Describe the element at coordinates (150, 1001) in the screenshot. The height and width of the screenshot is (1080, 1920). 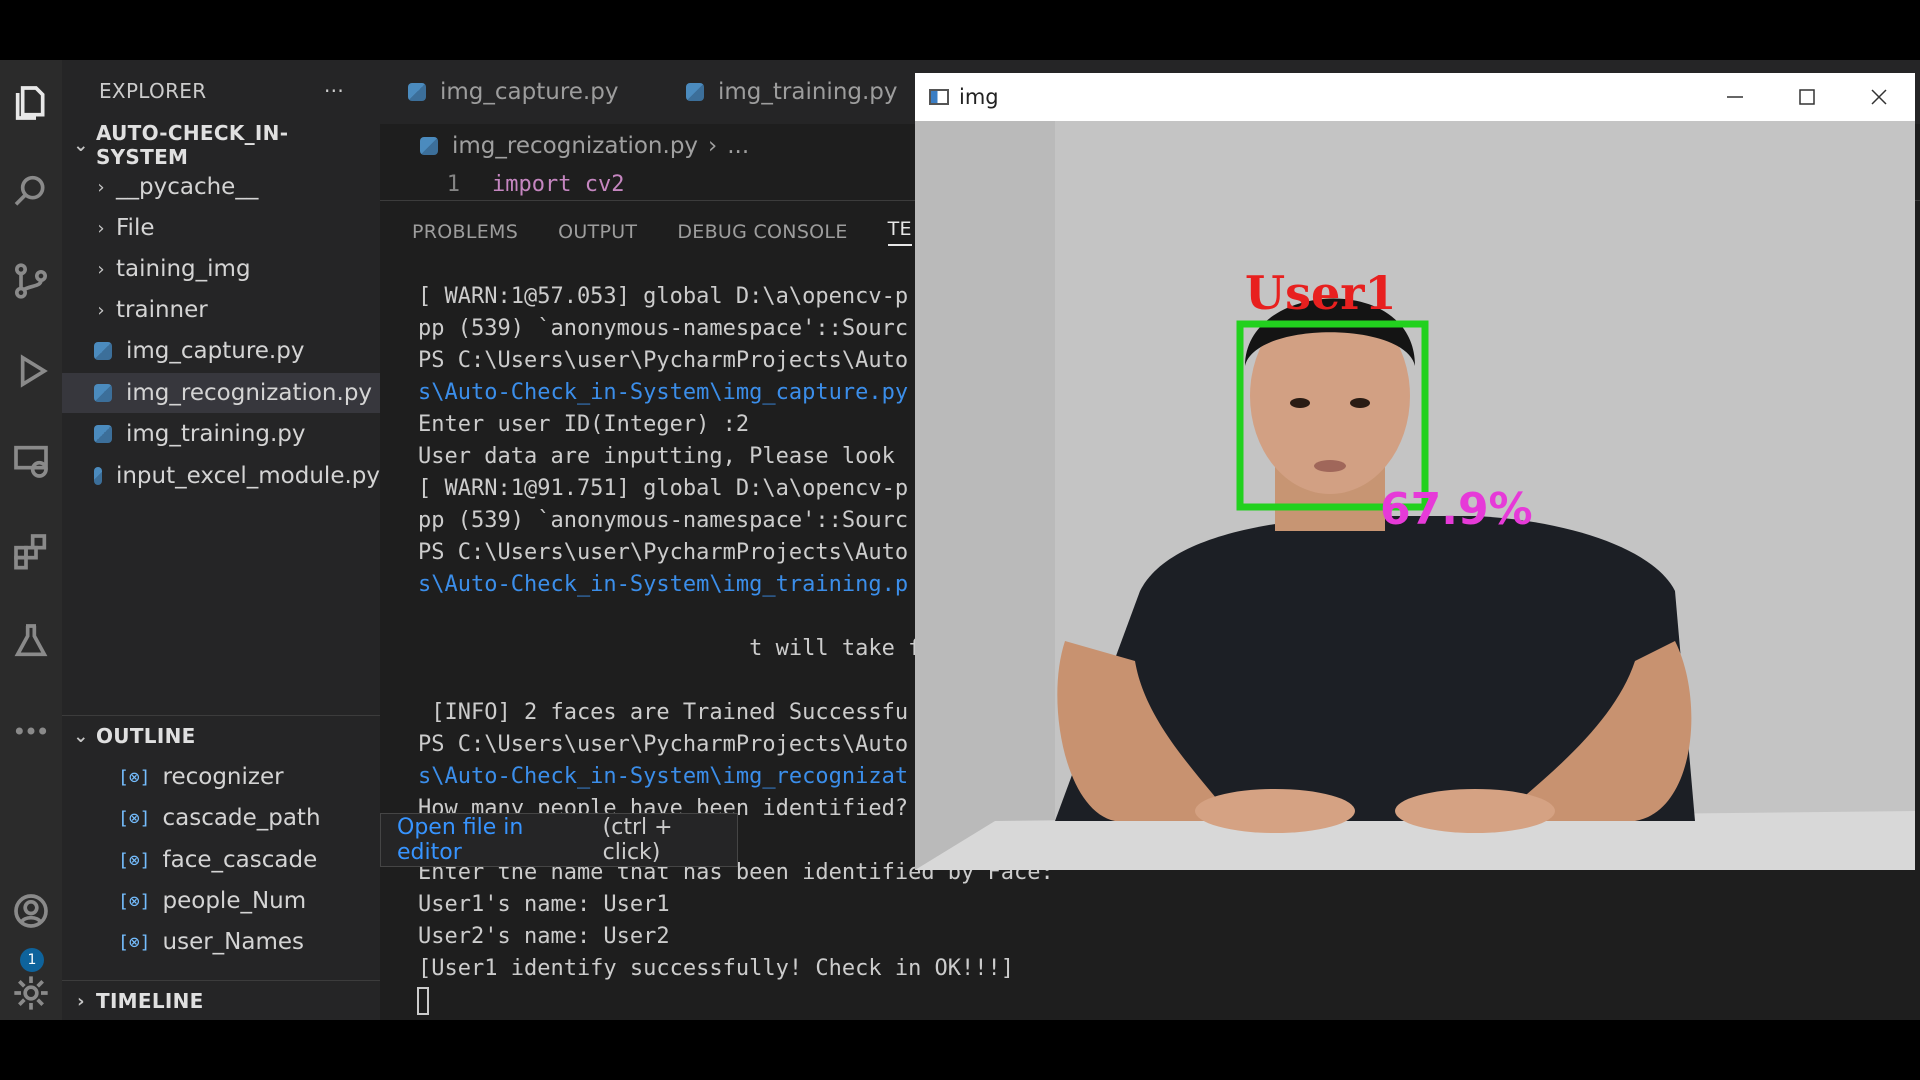
I see `timeline-title: TIMELINE` at that location.